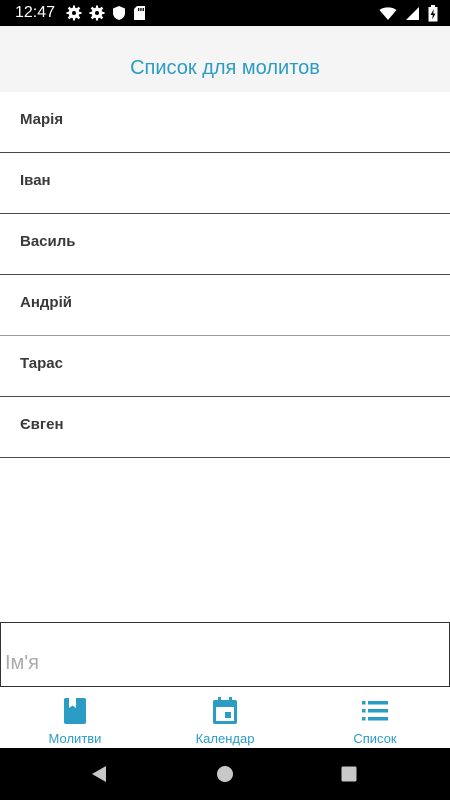 The height and width of the screenshot is (800, 450). What do you see at coordinates (106, 13) in the screenshot?
I see `status-notification-icons` at bounding box center [106, 13].